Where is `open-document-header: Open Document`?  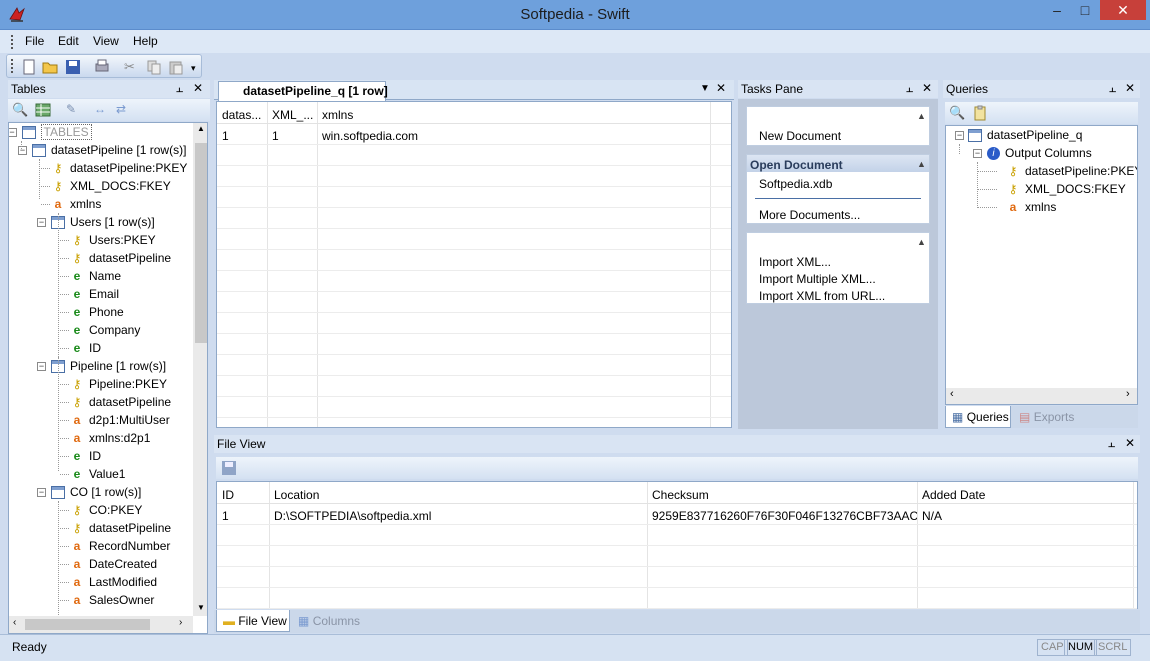
open-document-header: Open Document is located at coordinates (838, 163).